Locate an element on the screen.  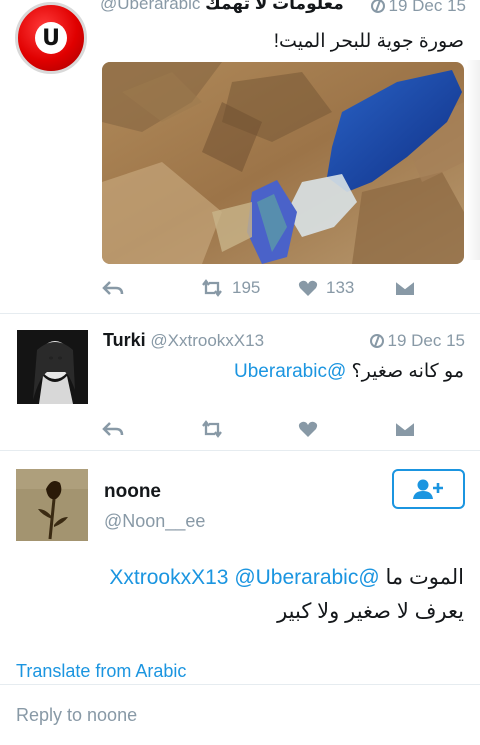
follow-button is located at coordinates (428, 489).